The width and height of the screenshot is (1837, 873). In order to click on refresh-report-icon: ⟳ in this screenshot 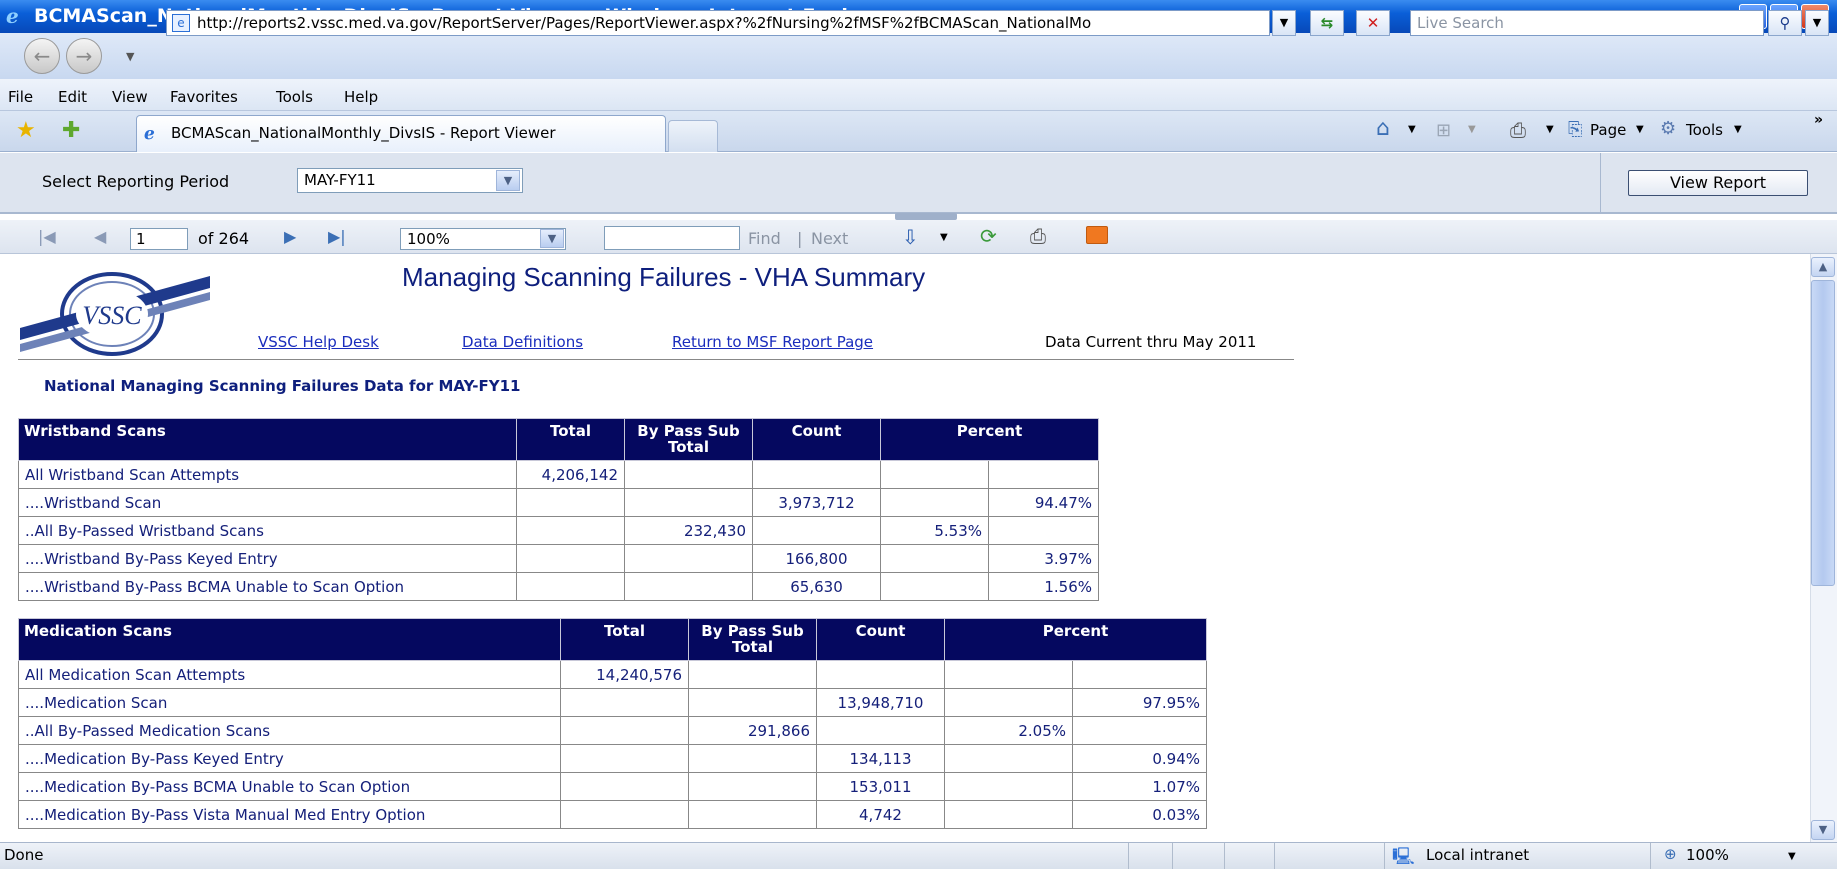, I will do `click(988, 236)`.